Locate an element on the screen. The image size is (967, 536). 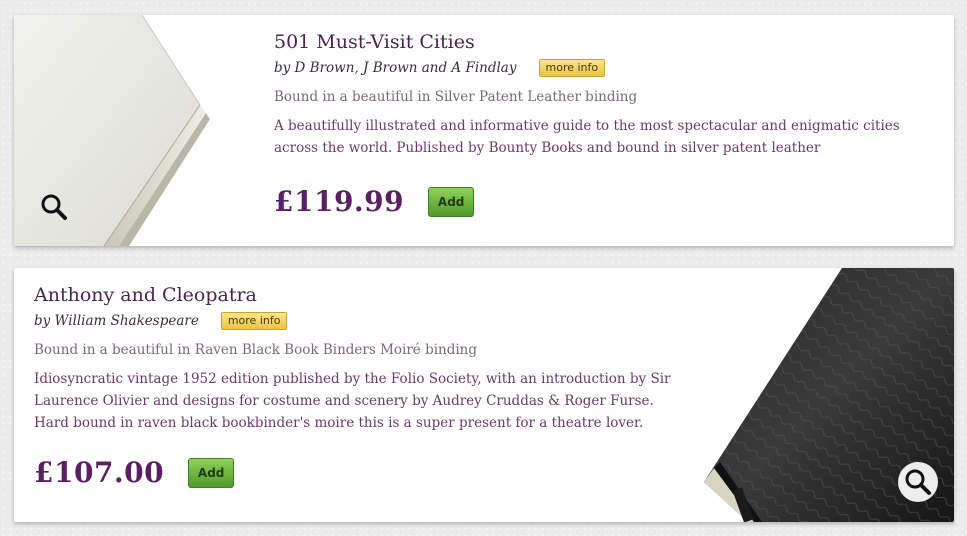
product-price: £119.99 is located at coordinates (339, 201).